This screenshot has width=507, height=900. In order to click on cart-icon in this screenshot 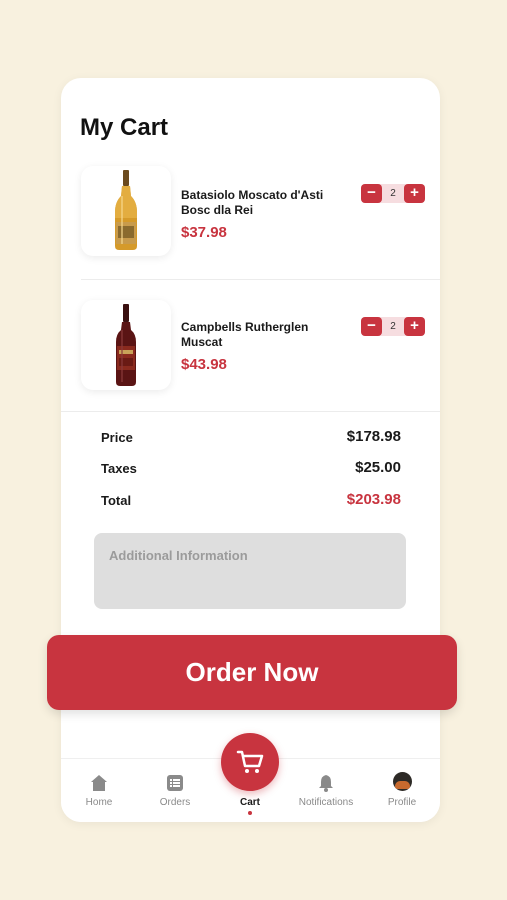, I will do `click(250, 761)`.